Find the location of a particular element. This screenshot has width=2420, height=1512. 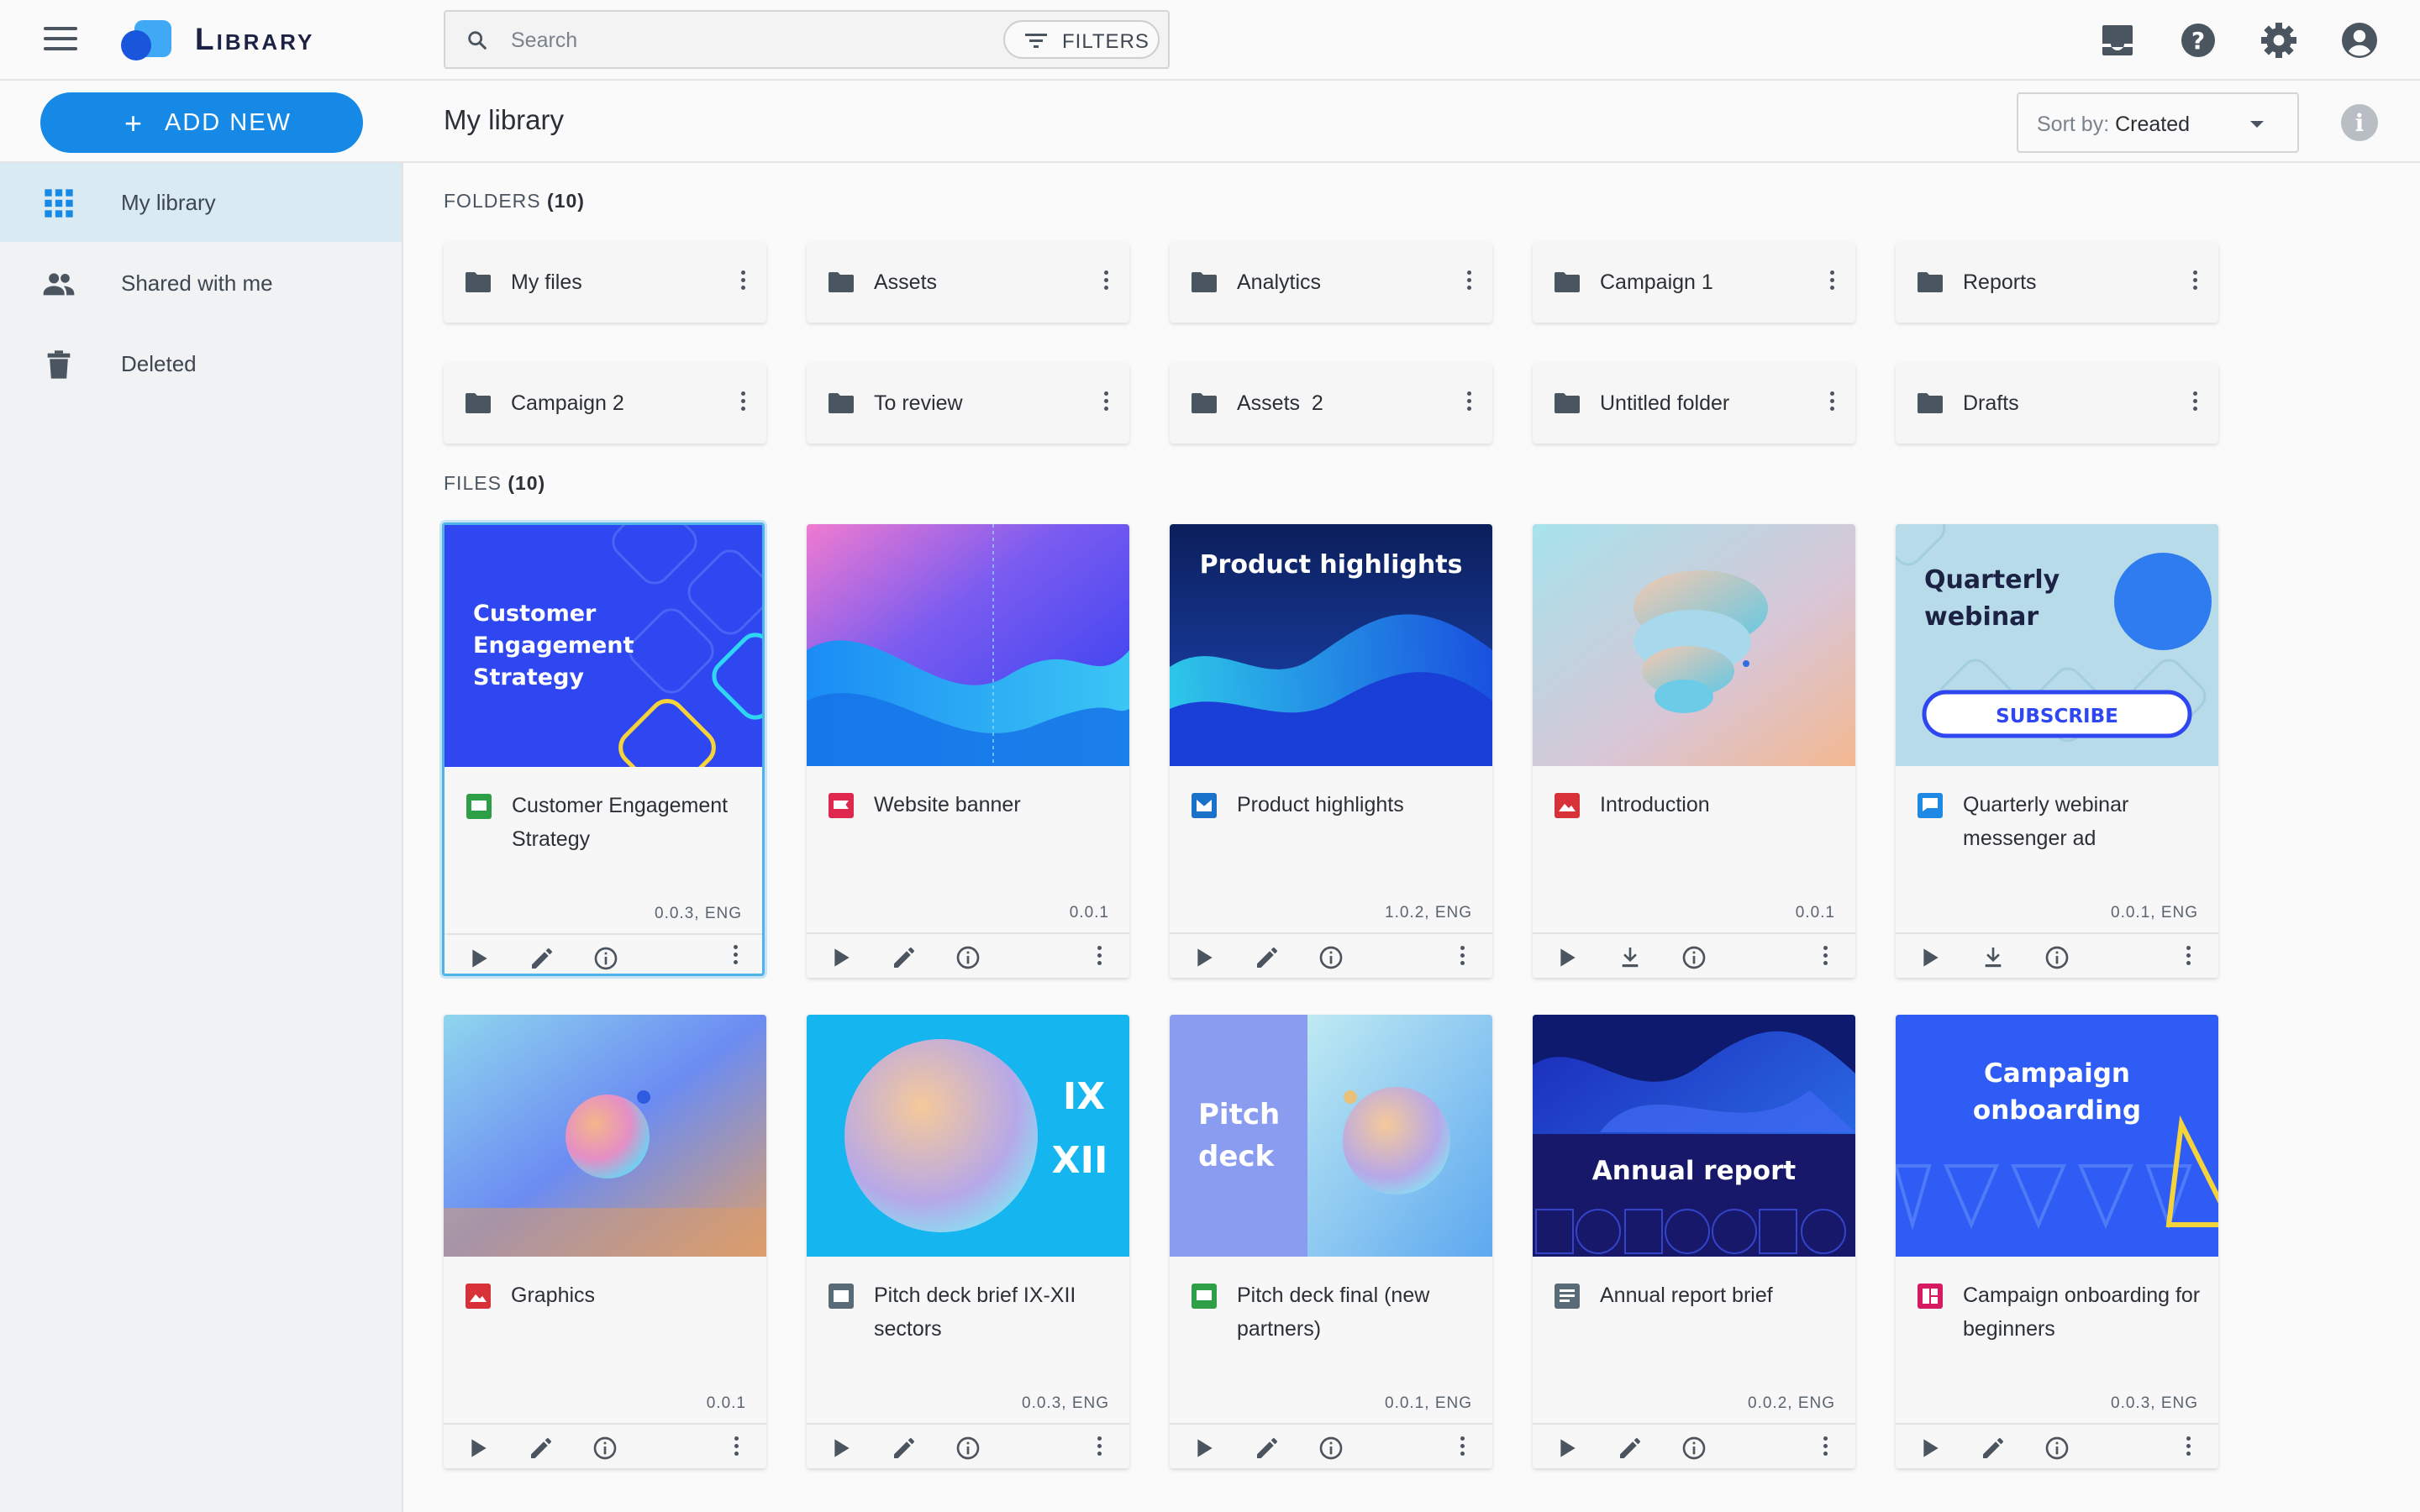

menu-icon is located at coordinates (60, 40).